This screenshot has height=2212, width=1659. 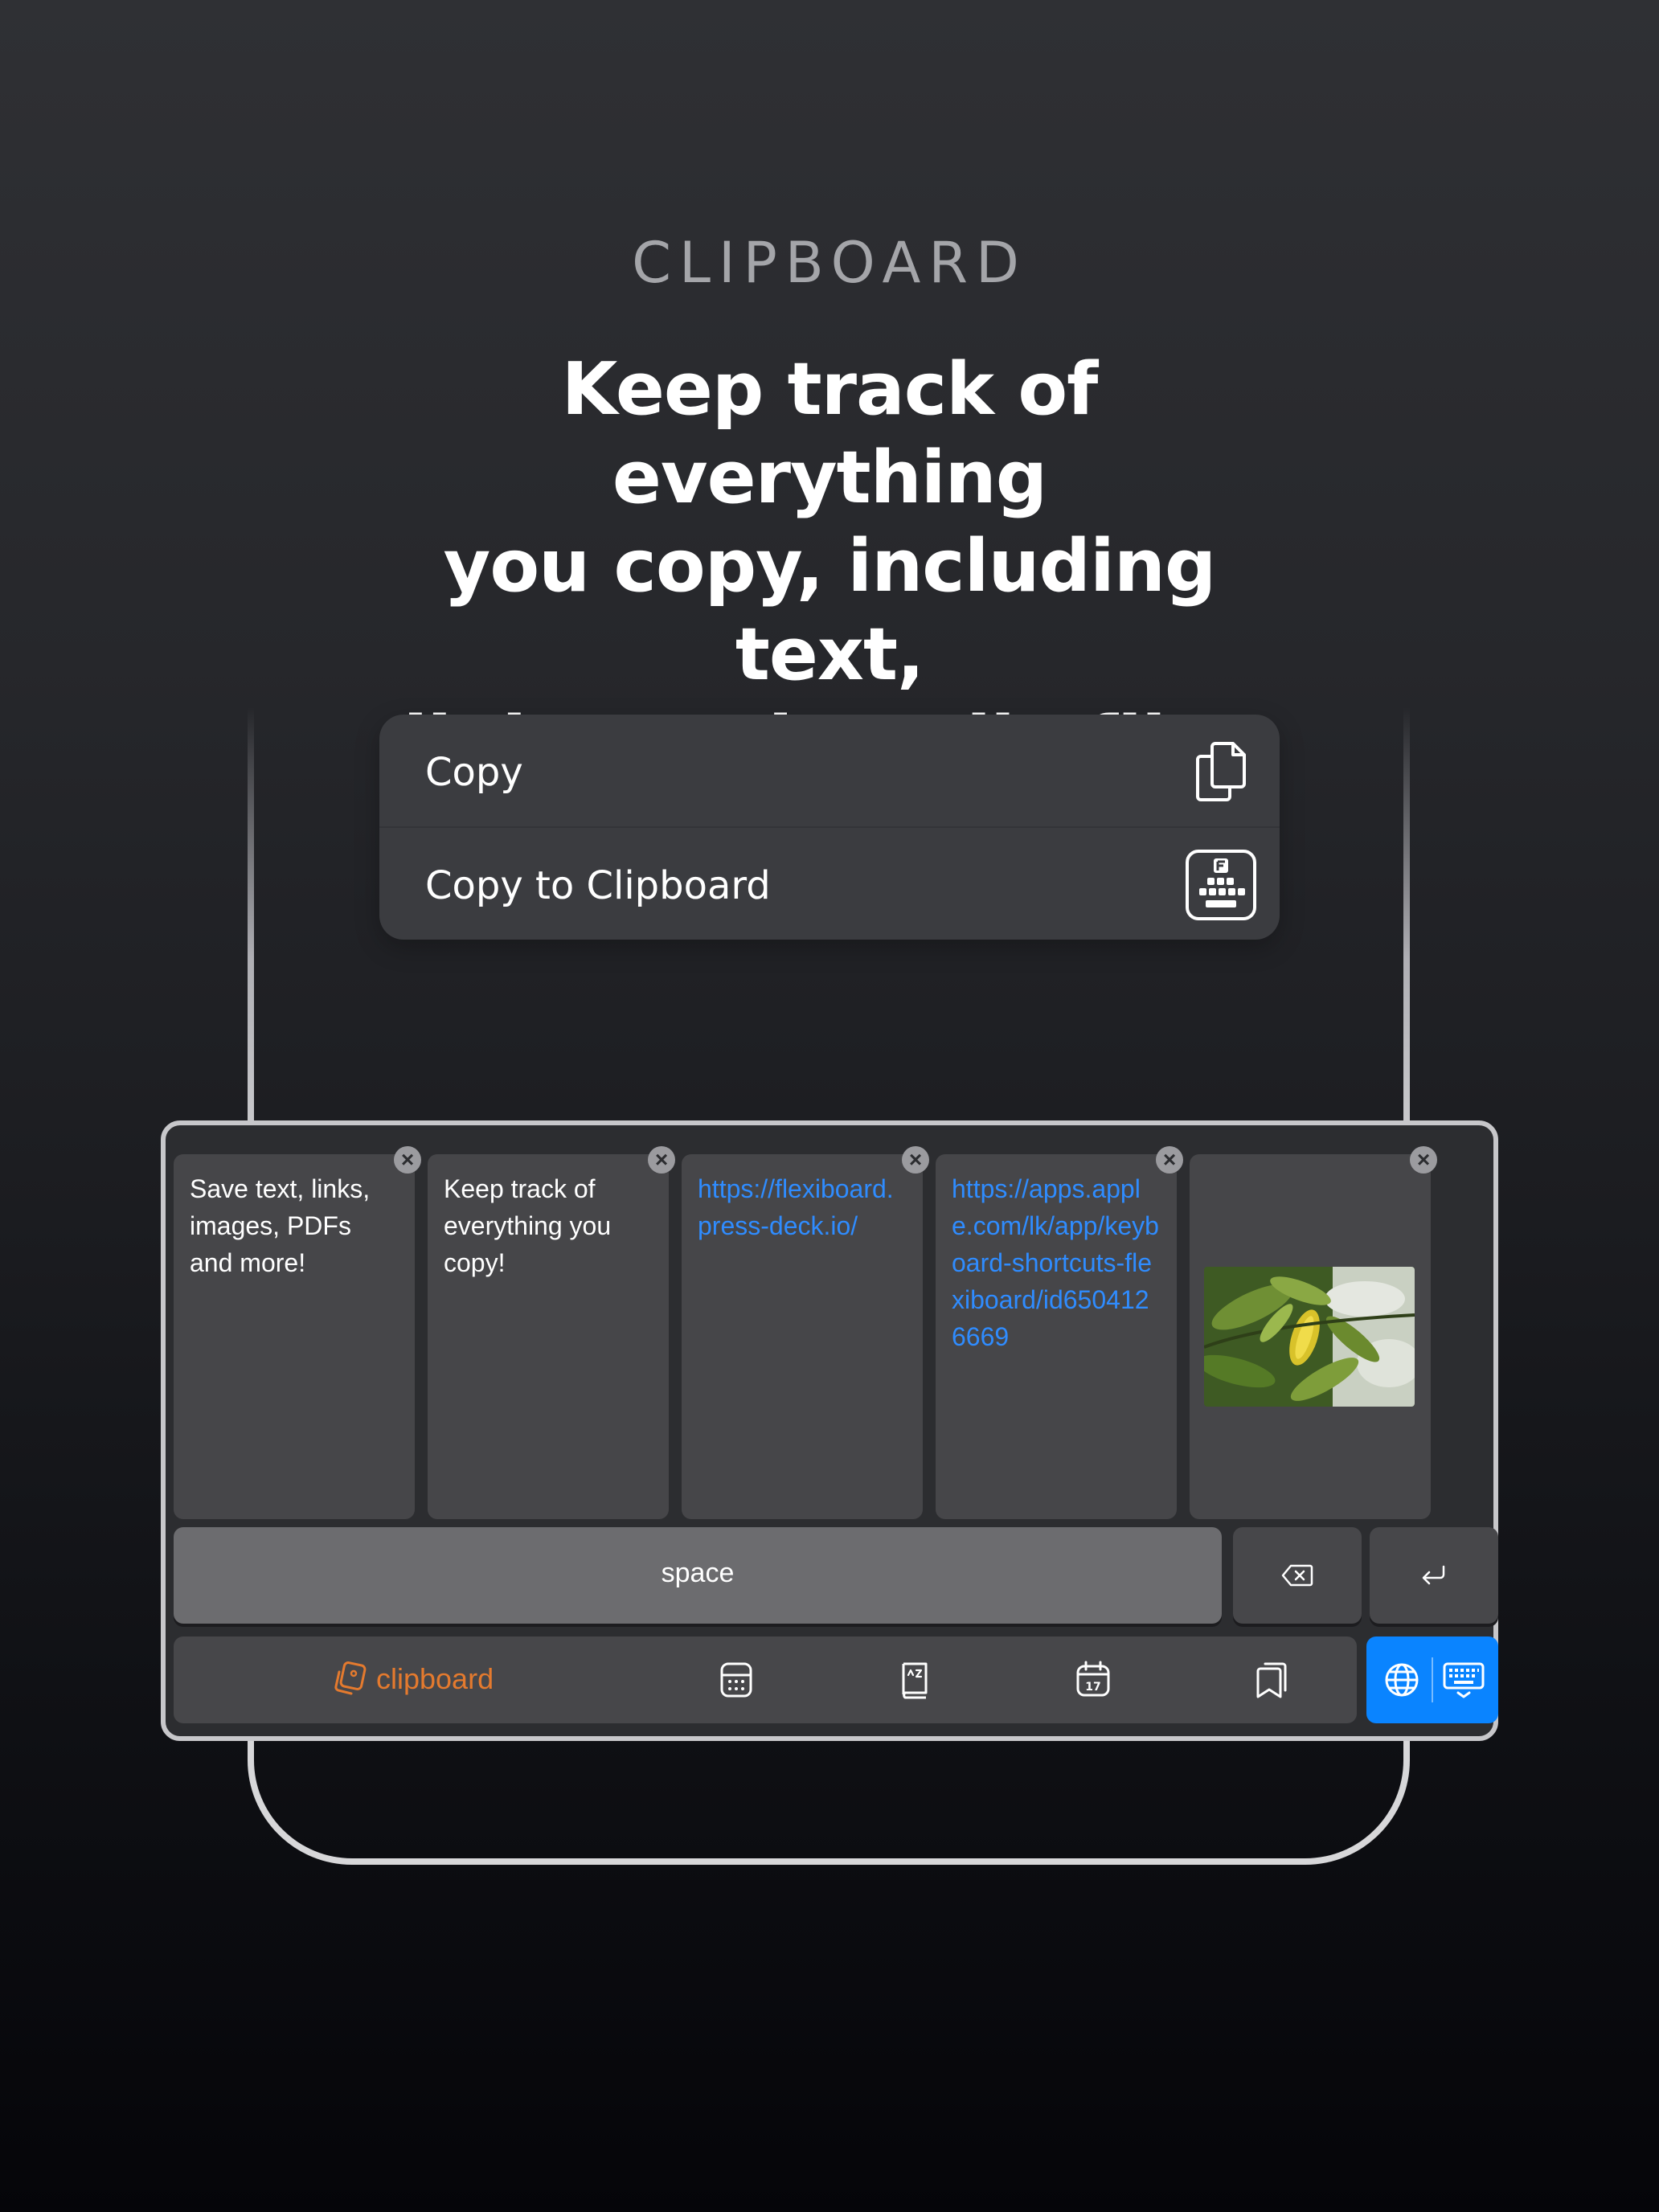 I want to click on context-menu: Copy Copy to Clipboard, so click(x=829, y=827).